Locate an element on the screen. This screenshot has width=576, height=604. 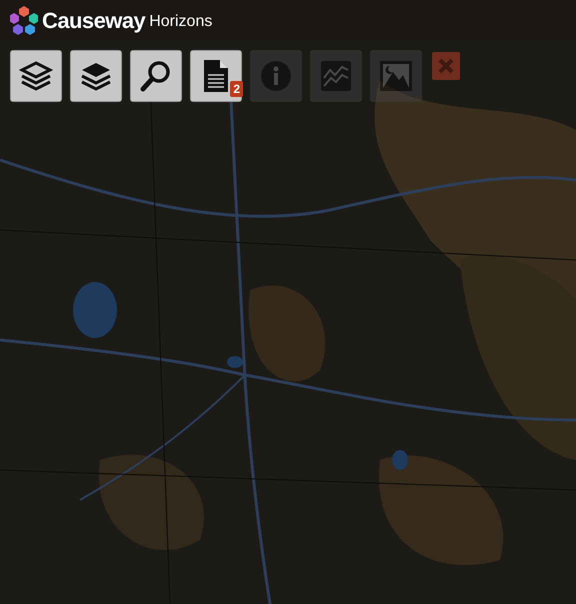
brand-name: Causeway is located at coordinates (94, 20).